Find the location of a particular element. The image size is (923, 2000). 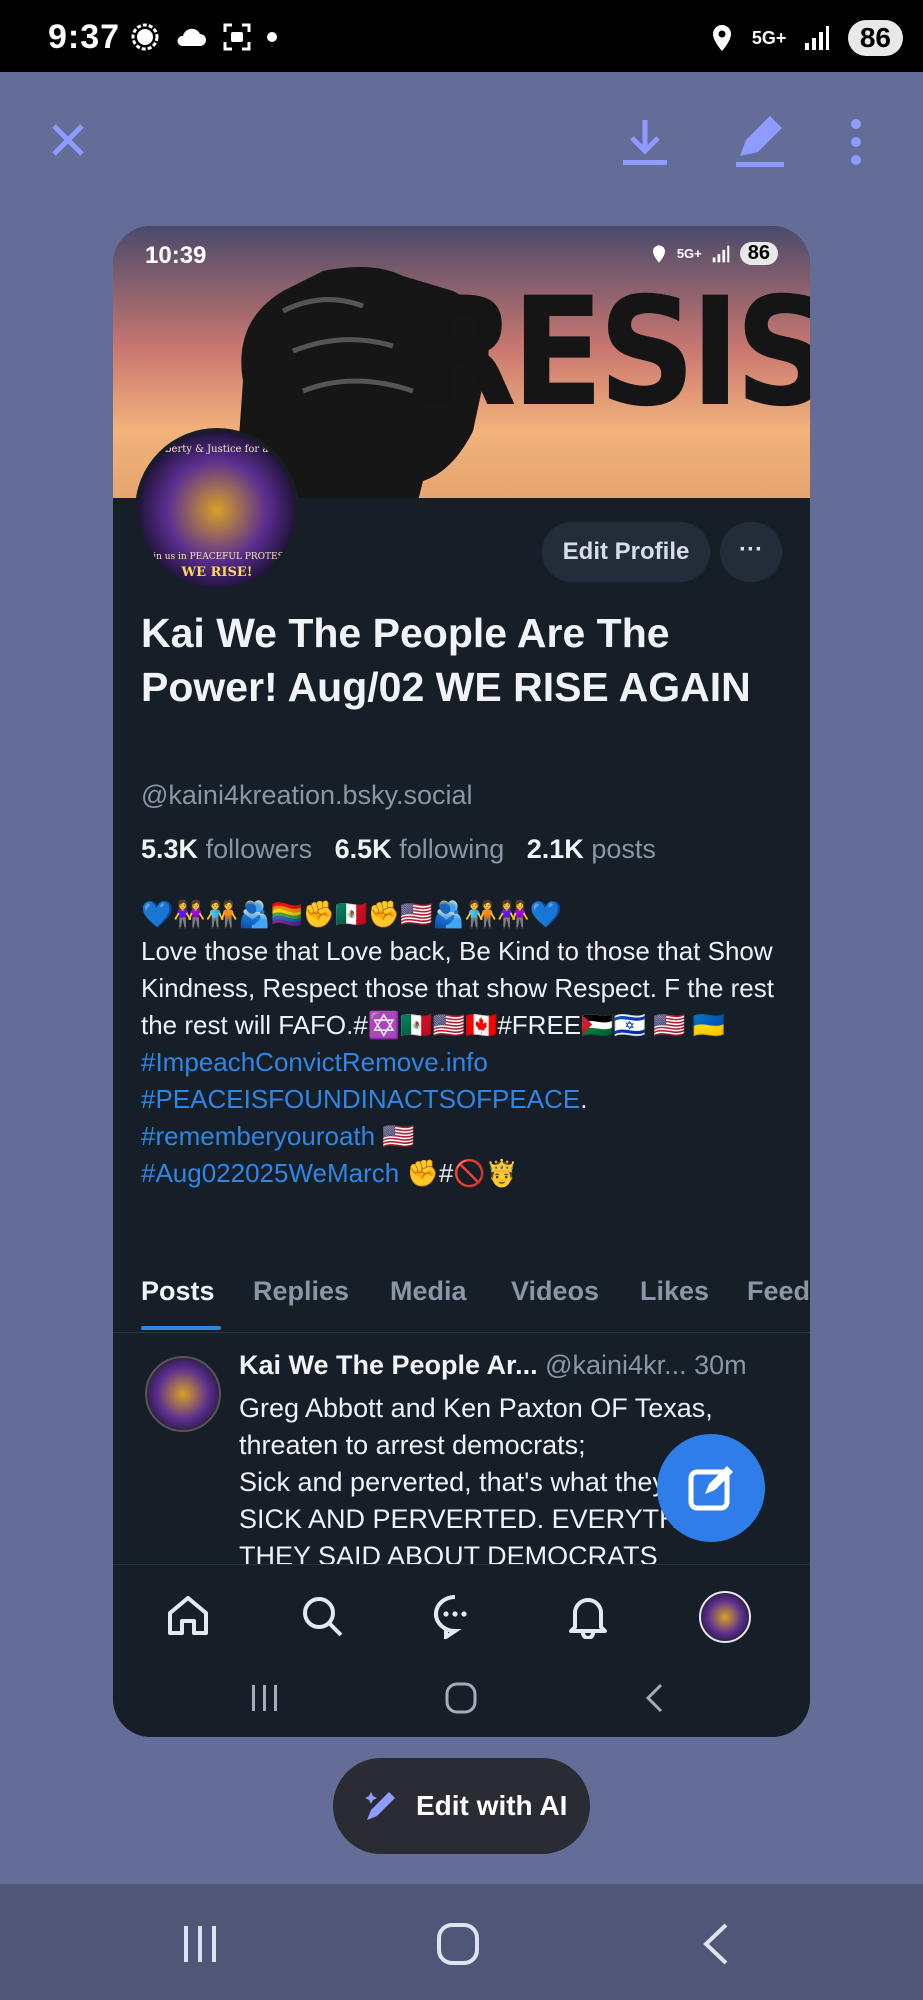

tab-replies: Replies is located at coordinates (301, 1291).